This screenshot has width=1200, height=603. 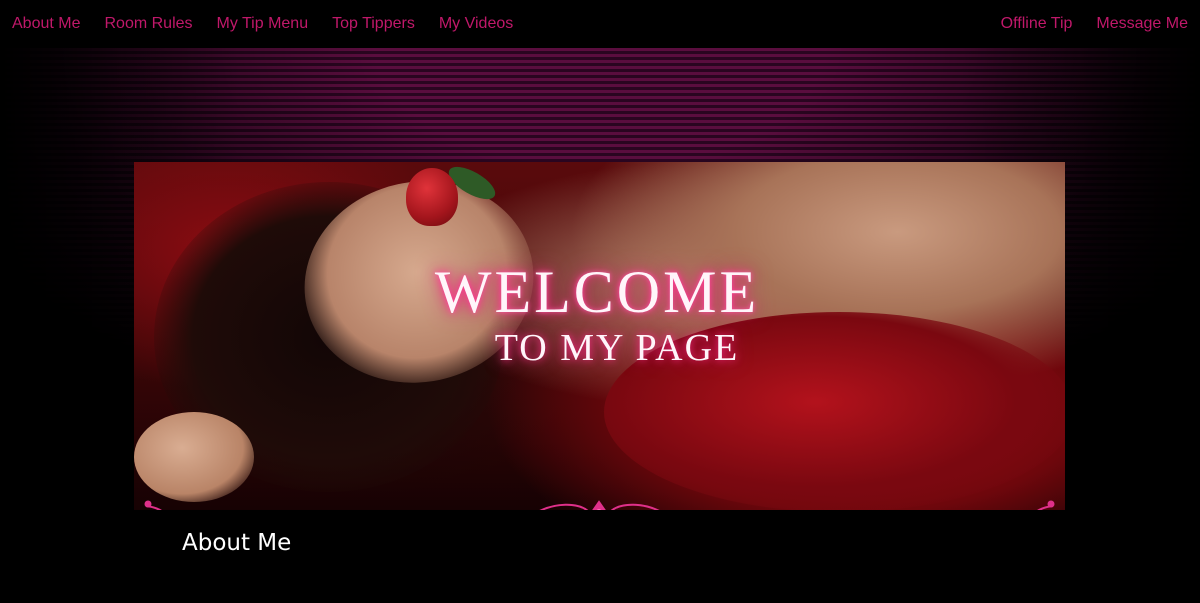 I want to click on banner-strawberry-shape, so click(x=432, y=197).